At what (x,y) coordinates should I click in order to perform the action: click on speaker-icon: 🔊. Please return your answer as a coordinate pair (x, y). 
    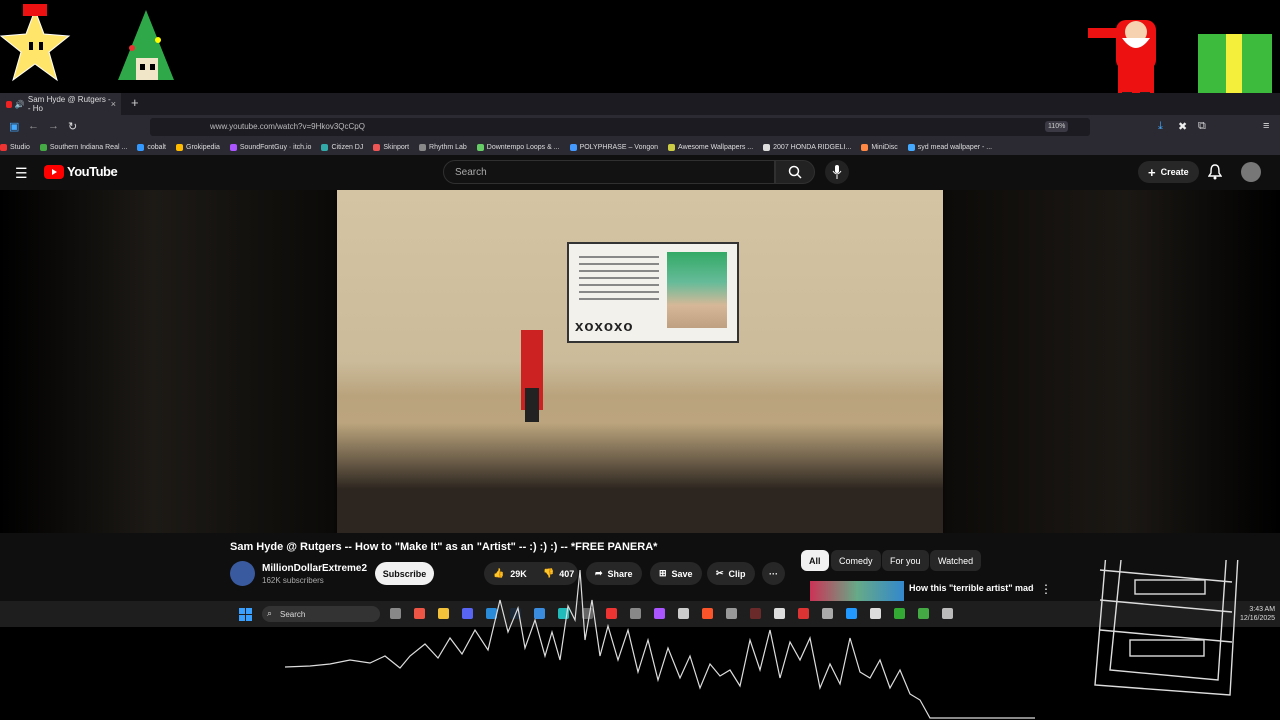
    Looking at the image, I should click on (20, 104).